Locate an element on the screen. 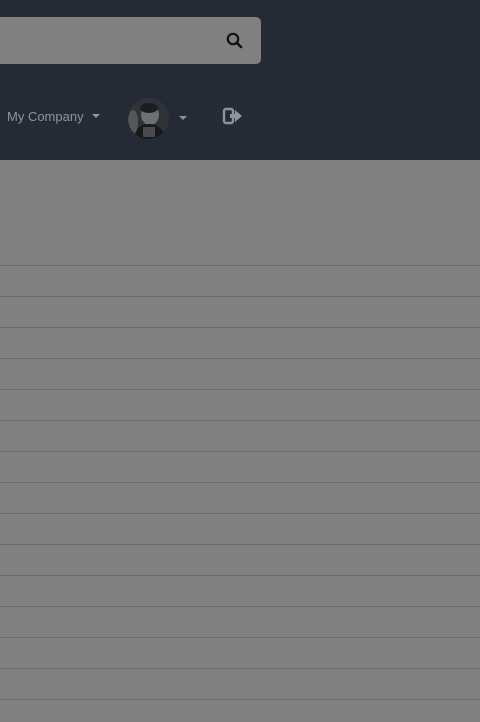 The height and width of the screenshot is (722, 480). company-dropdown: My Company is located at coordinates (53, 116).